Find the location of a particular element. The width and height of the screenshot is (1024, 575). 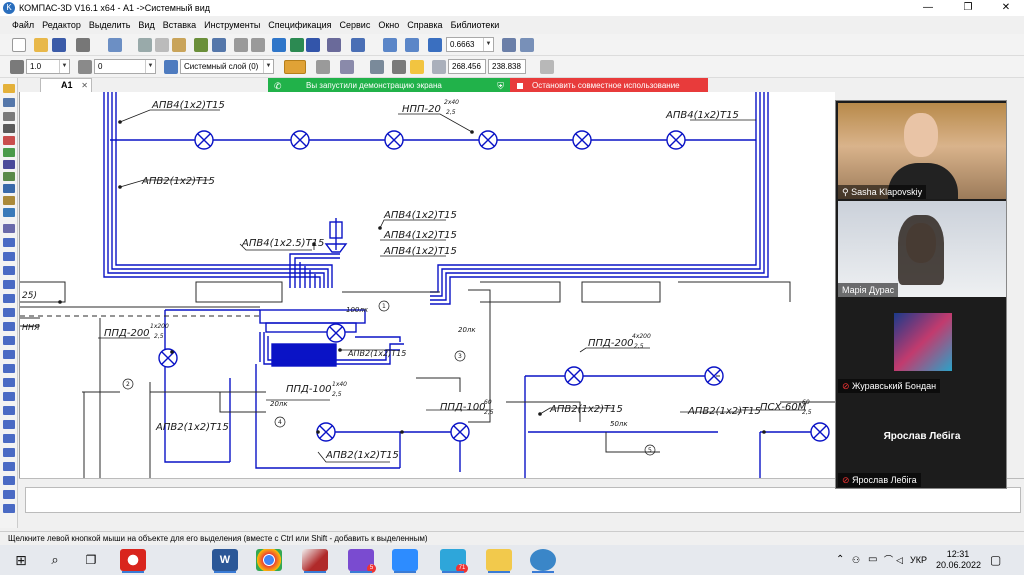

copy-tool-icon is located at coordinates (9, 466).